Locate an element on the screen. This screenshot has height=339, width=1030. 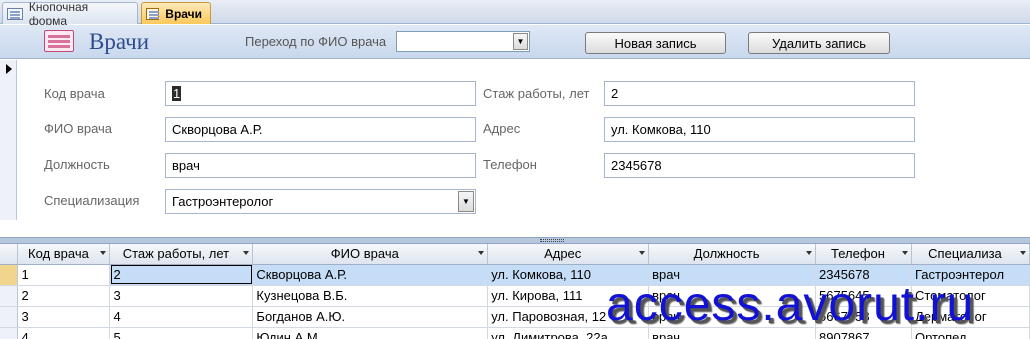
record-selector is located at coordinates (8, 140).